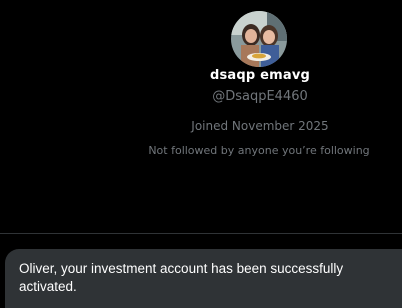 The width and height of the screenshot is (402, 308). Describe the element at coordinates (260, 96) in the screenshot. I see `username-handle: @DsaqpE4460` at that location.